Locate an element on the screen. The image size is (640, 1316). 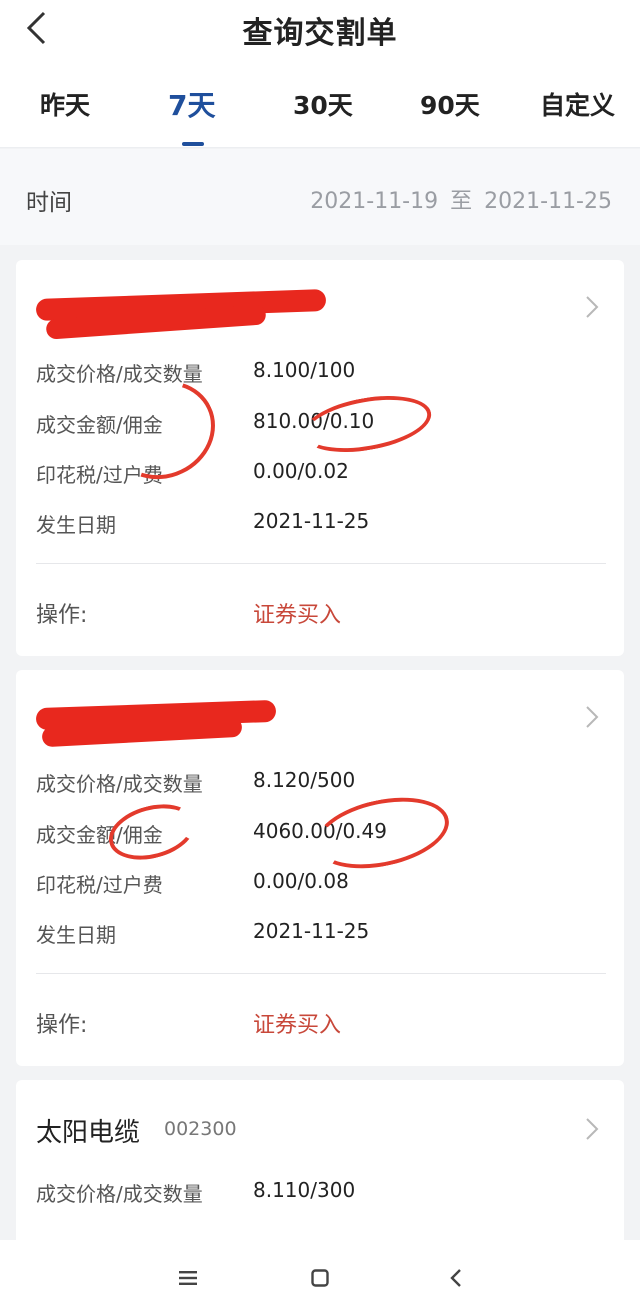
tab-7-days: 7天 is located at coordinates (191, 104).